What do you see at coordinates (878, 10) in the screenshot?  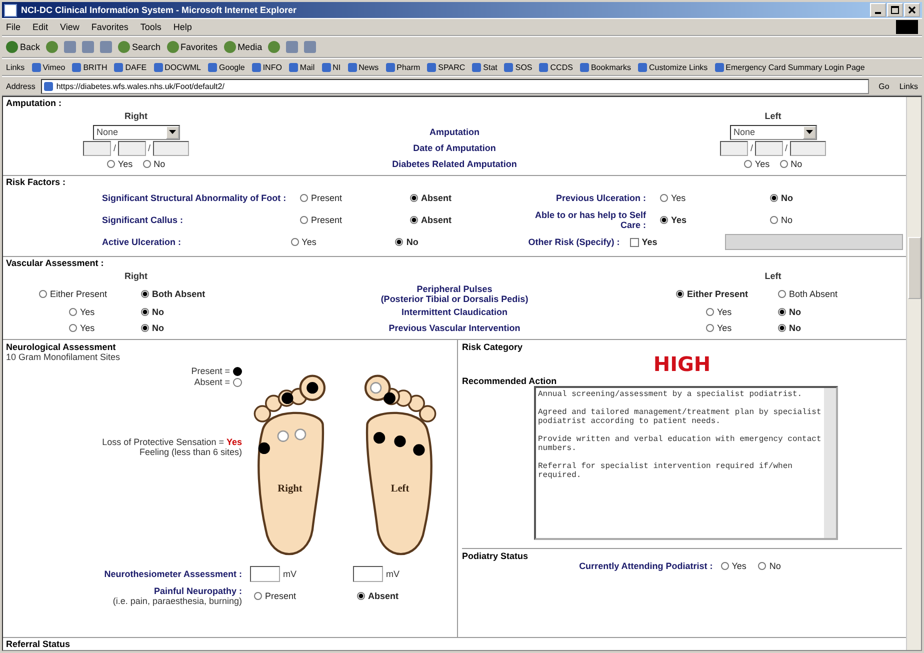 I see `minimize-button` at bounding box center [878, 10].